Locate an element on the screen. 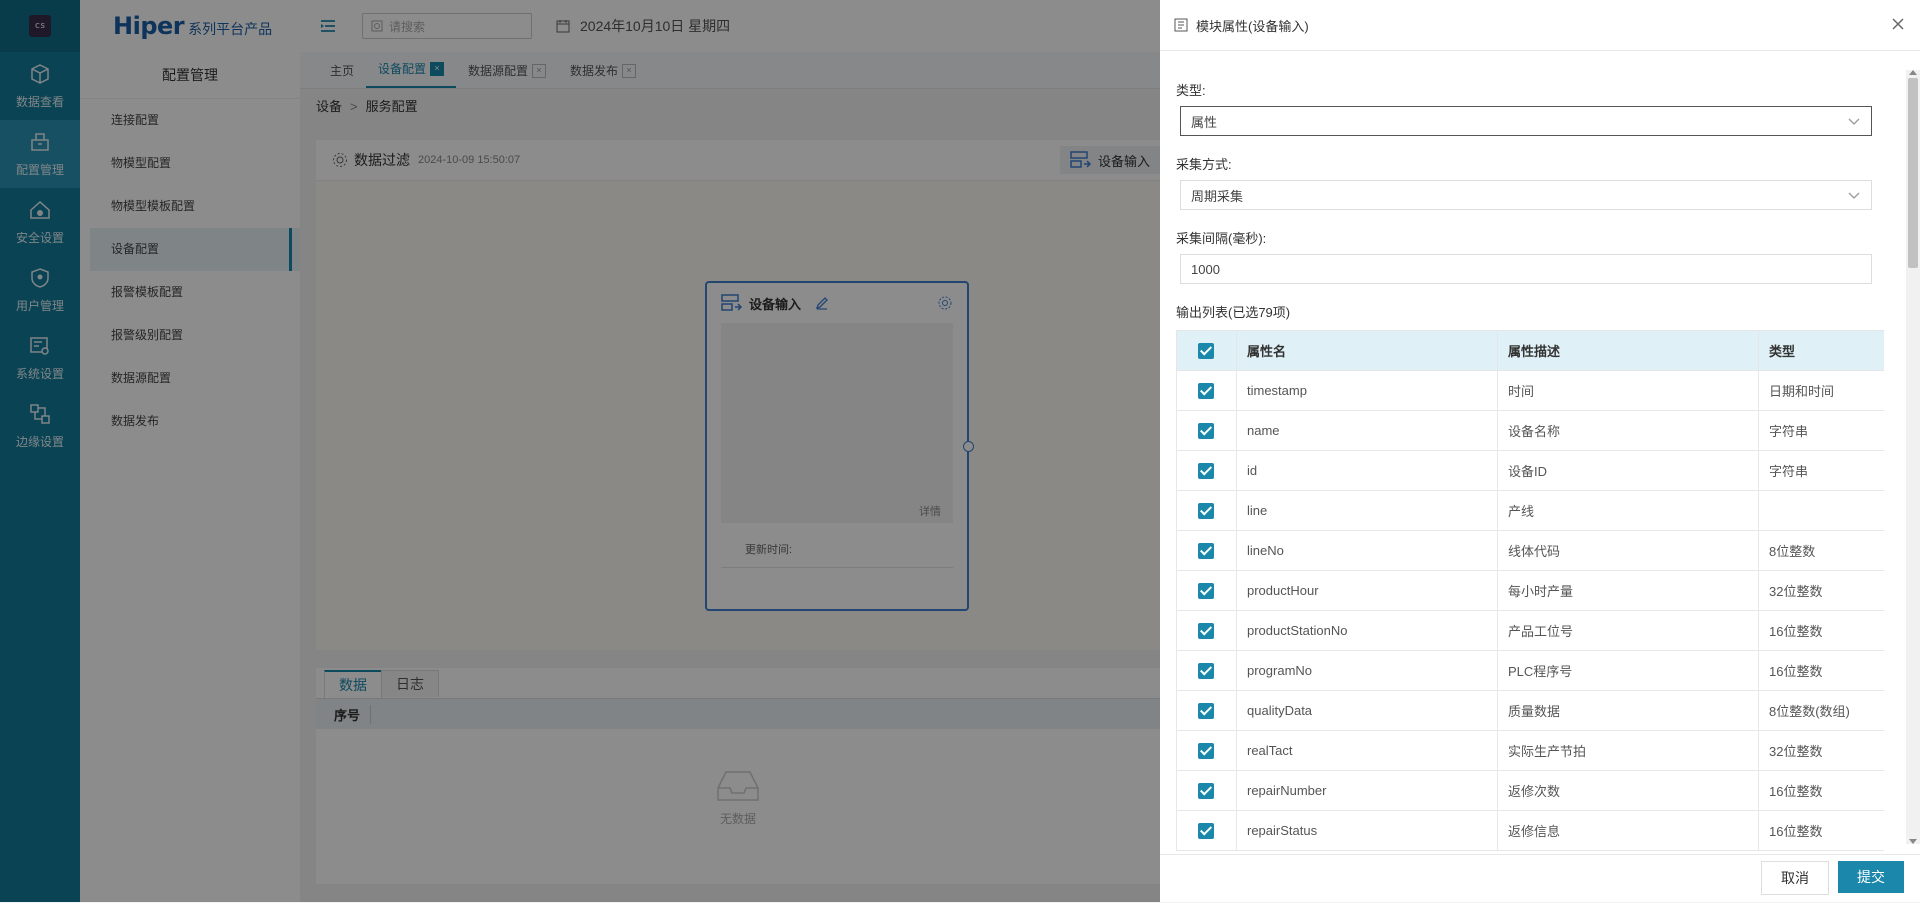 This screenshot has height=903, width=1920. cell-desc: 设备ID is located at coordinates (1628, 470).